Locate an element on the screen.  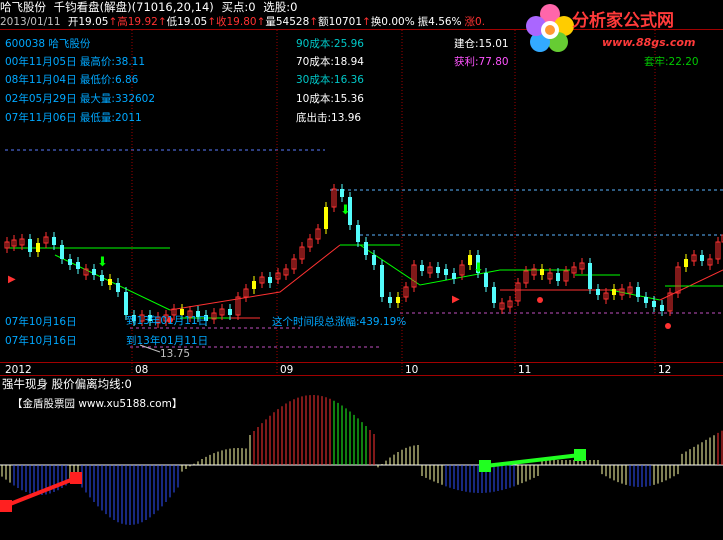
info-min-volume: 07年11月06日 最低量:2011 is located at coordinates (73, 118).